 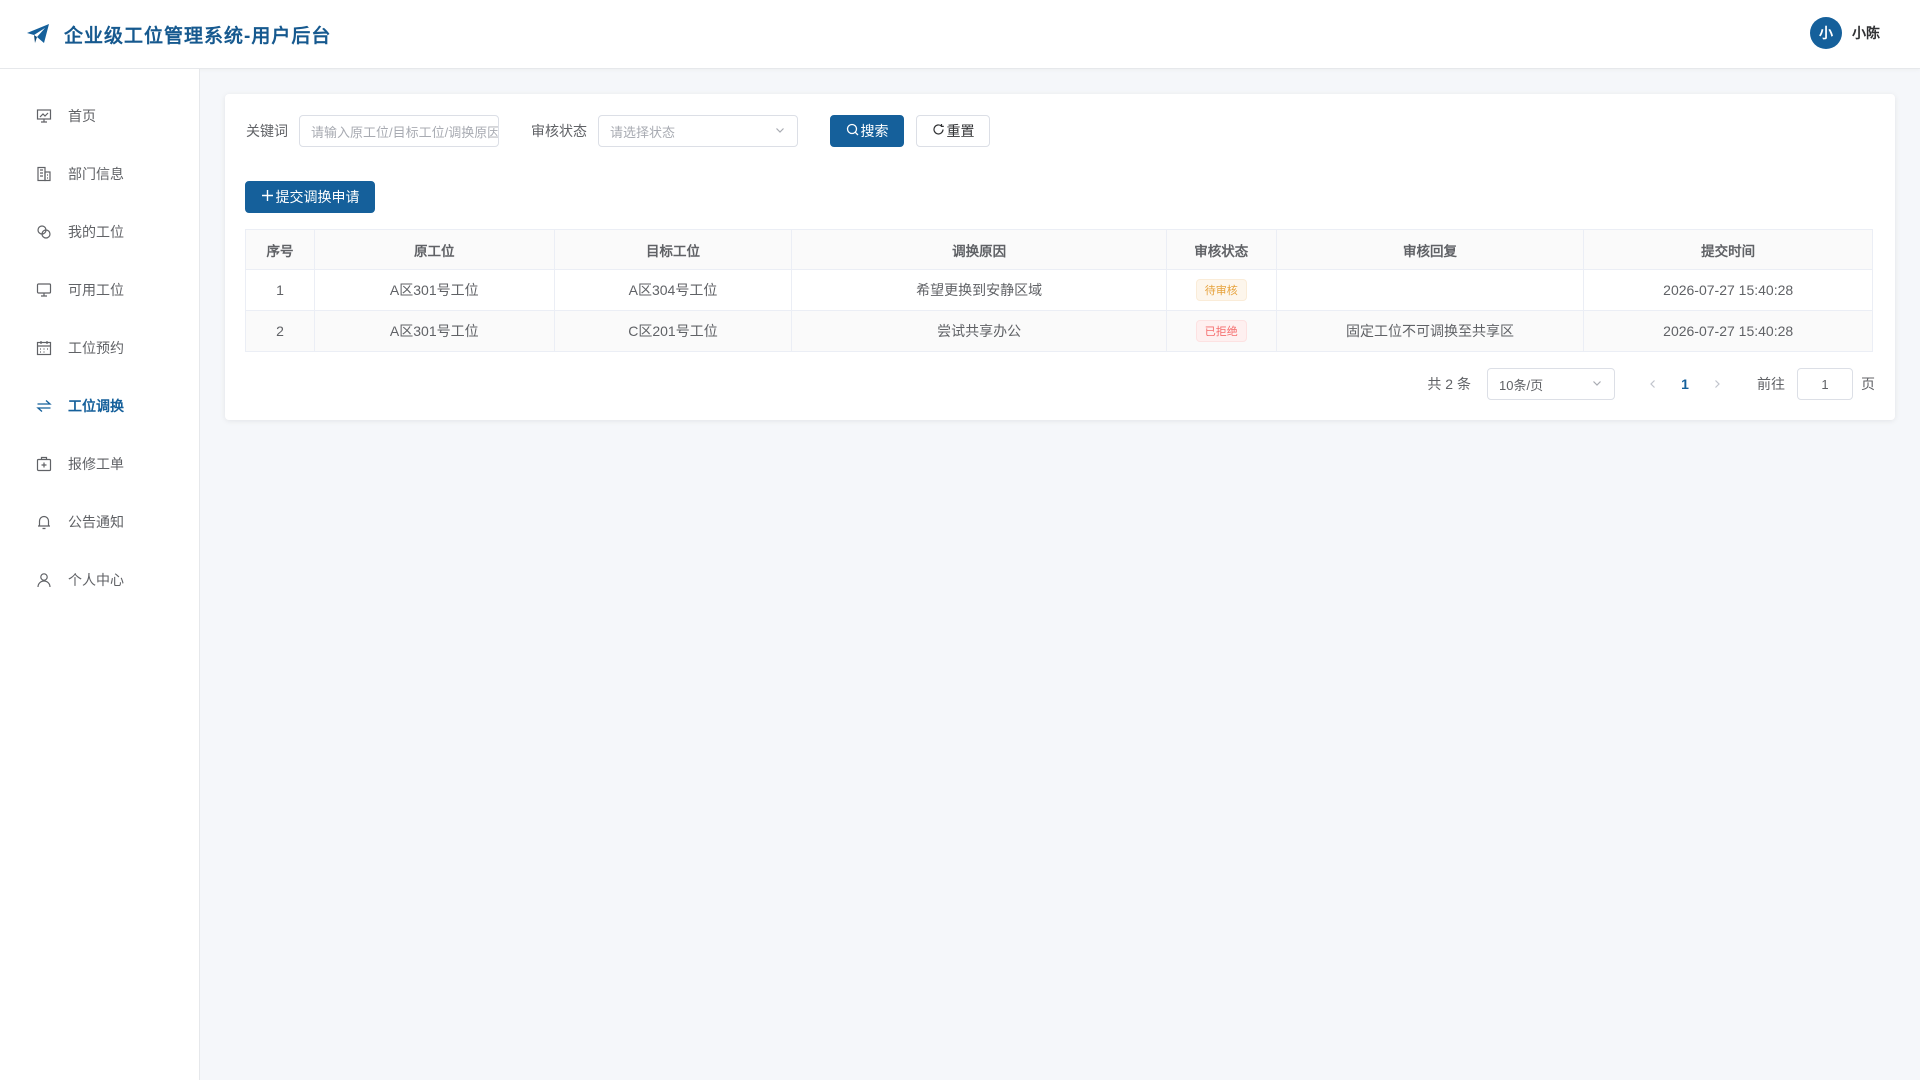 I want to click on sidebar-item-label: 个人中心, so click(x=96, y=580).